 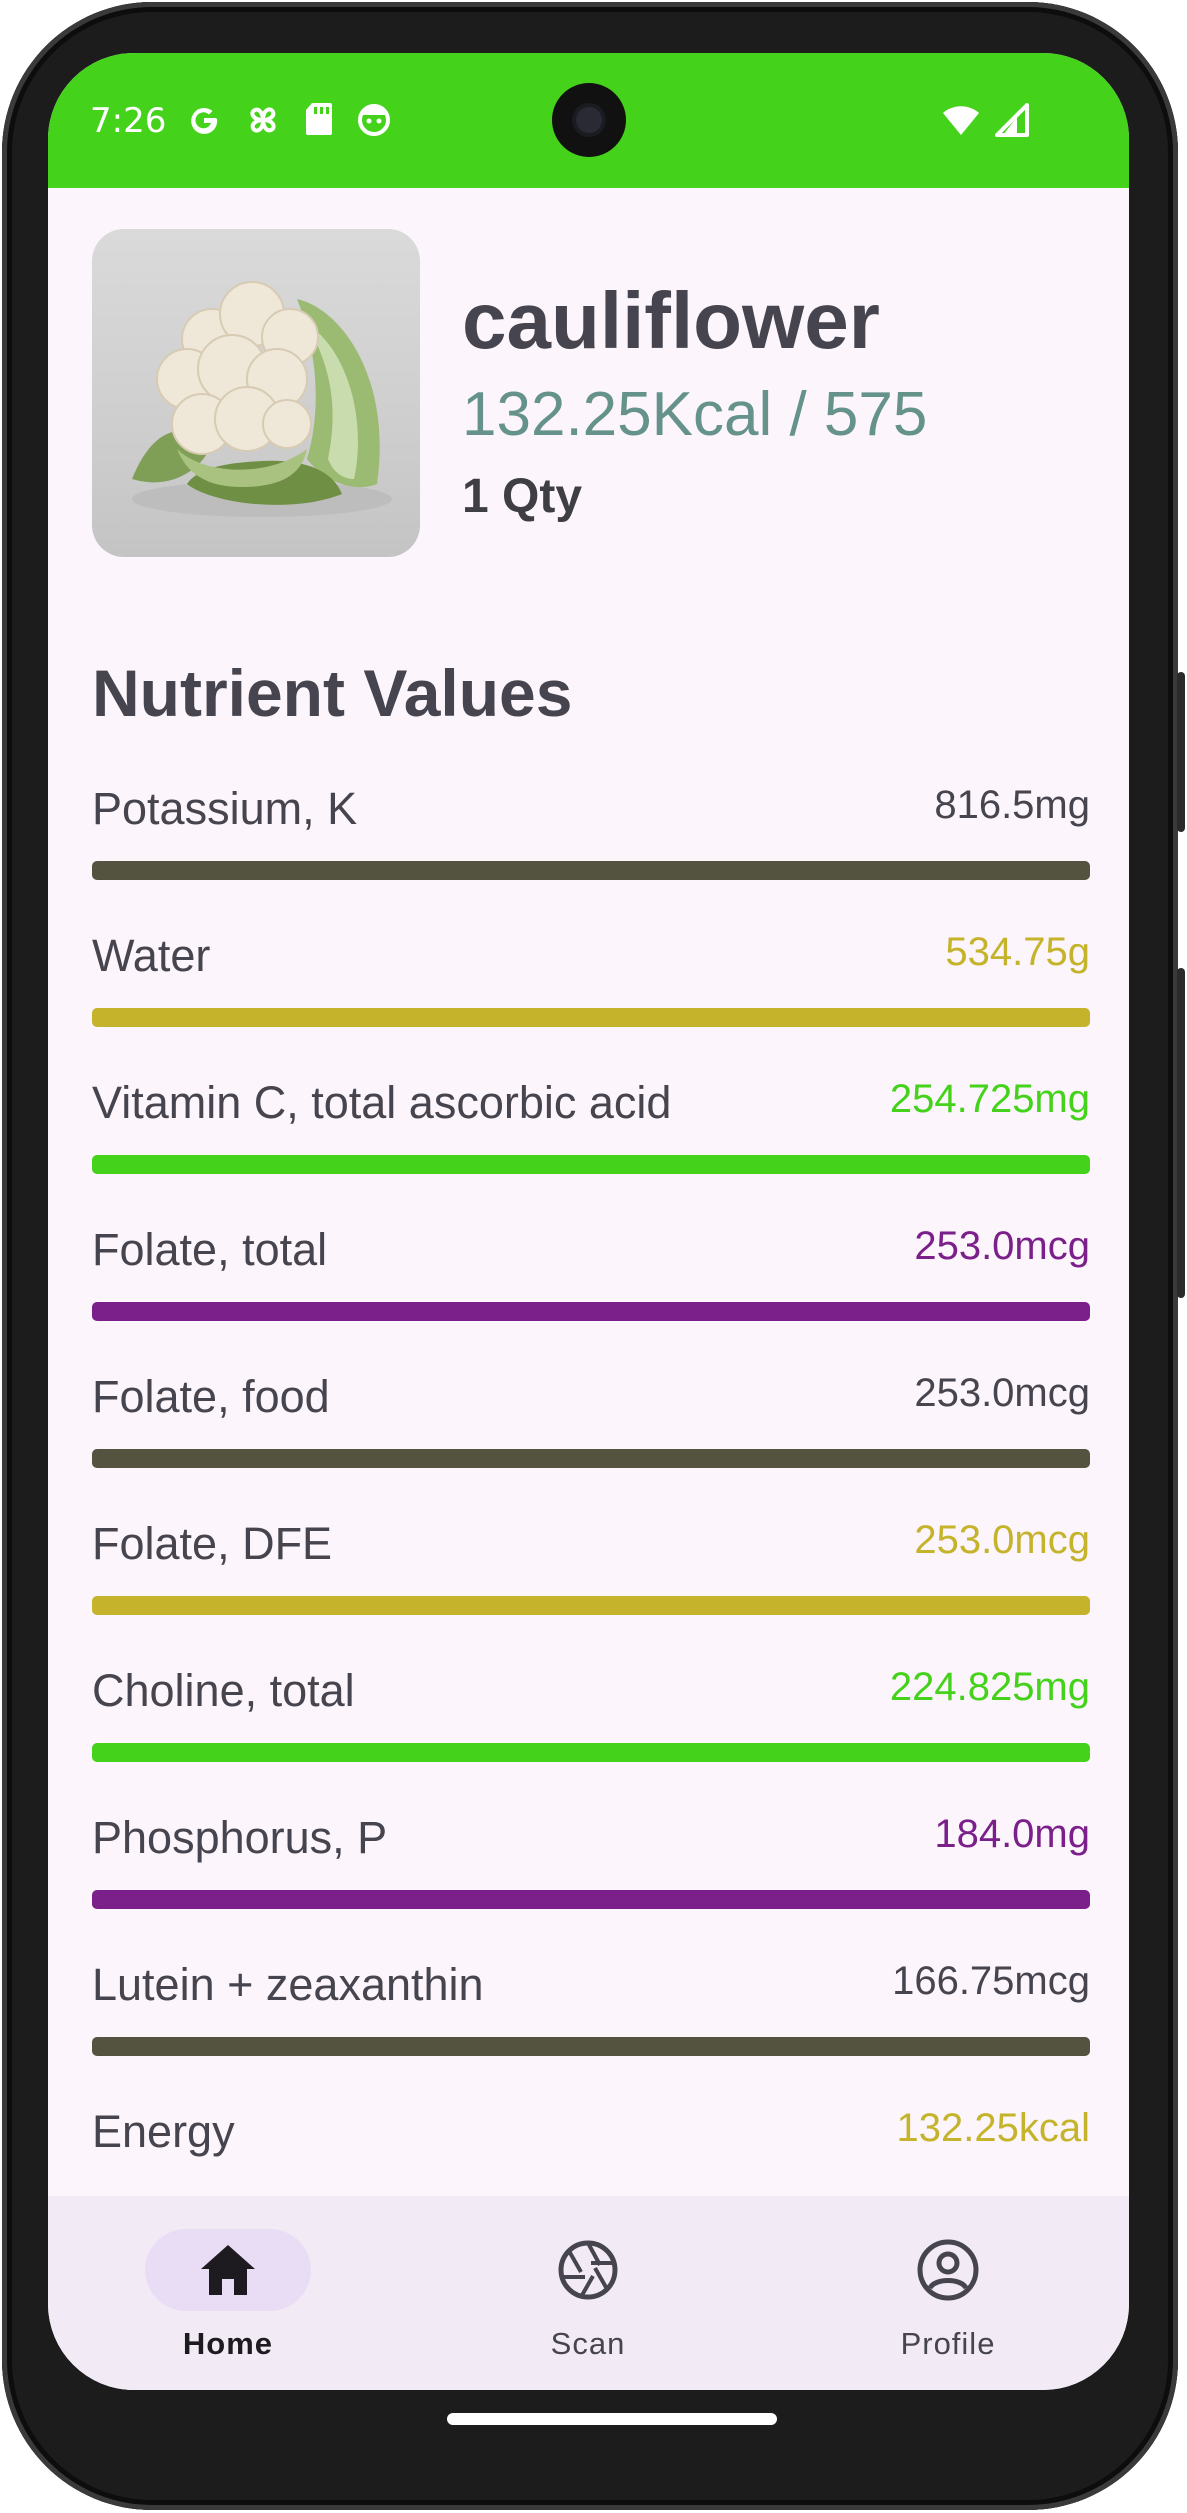 I want to click on sd-card-icon, so click(x=319, y=119).